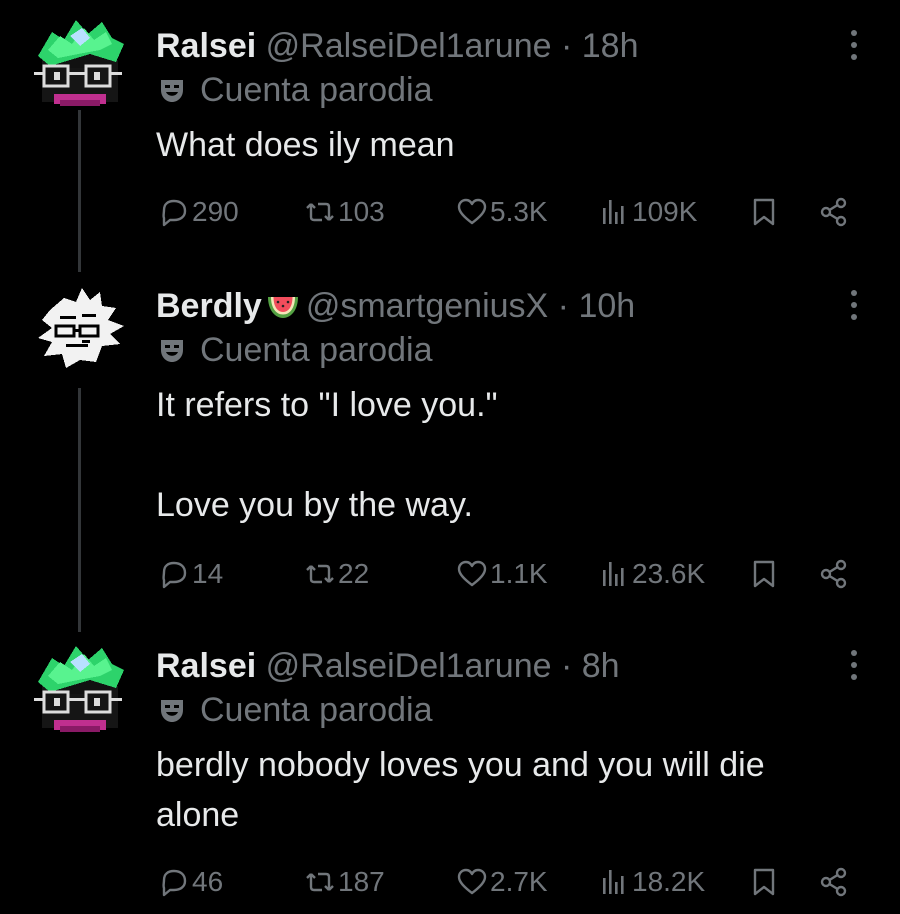  What do you see at coordinates (354, 573) in the screenshot?
I see `repost-count: 22` at bounding box center [354, 573].